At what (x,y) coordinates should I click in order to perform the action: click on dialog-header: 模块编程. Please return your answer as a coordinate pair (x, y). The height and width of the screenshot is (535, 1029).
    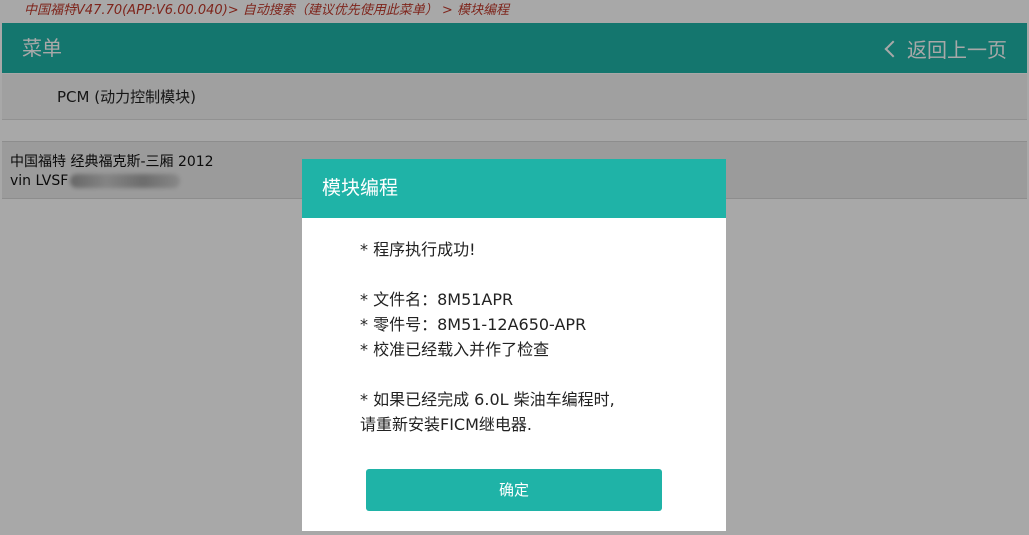
    Looking at the image, I should click on (514, 188).